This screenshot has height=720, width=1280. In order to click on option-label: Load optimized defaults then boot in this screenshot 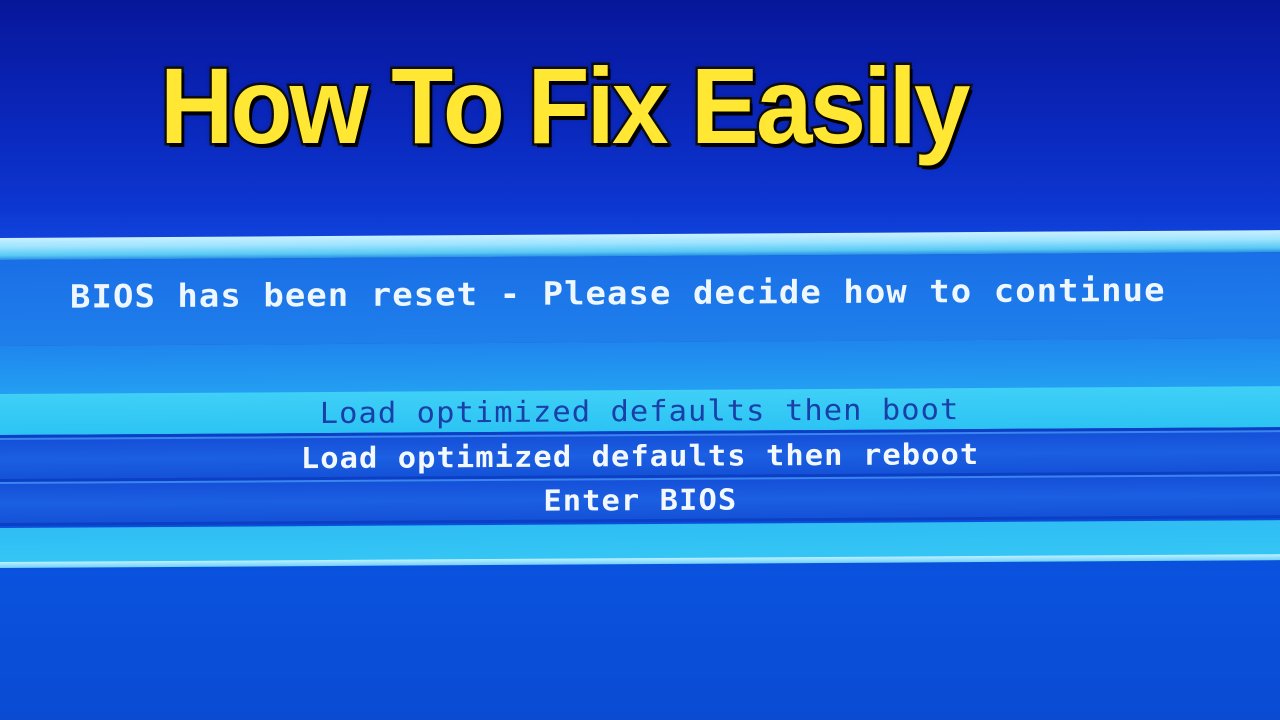, I will do `click(640, 410)`.